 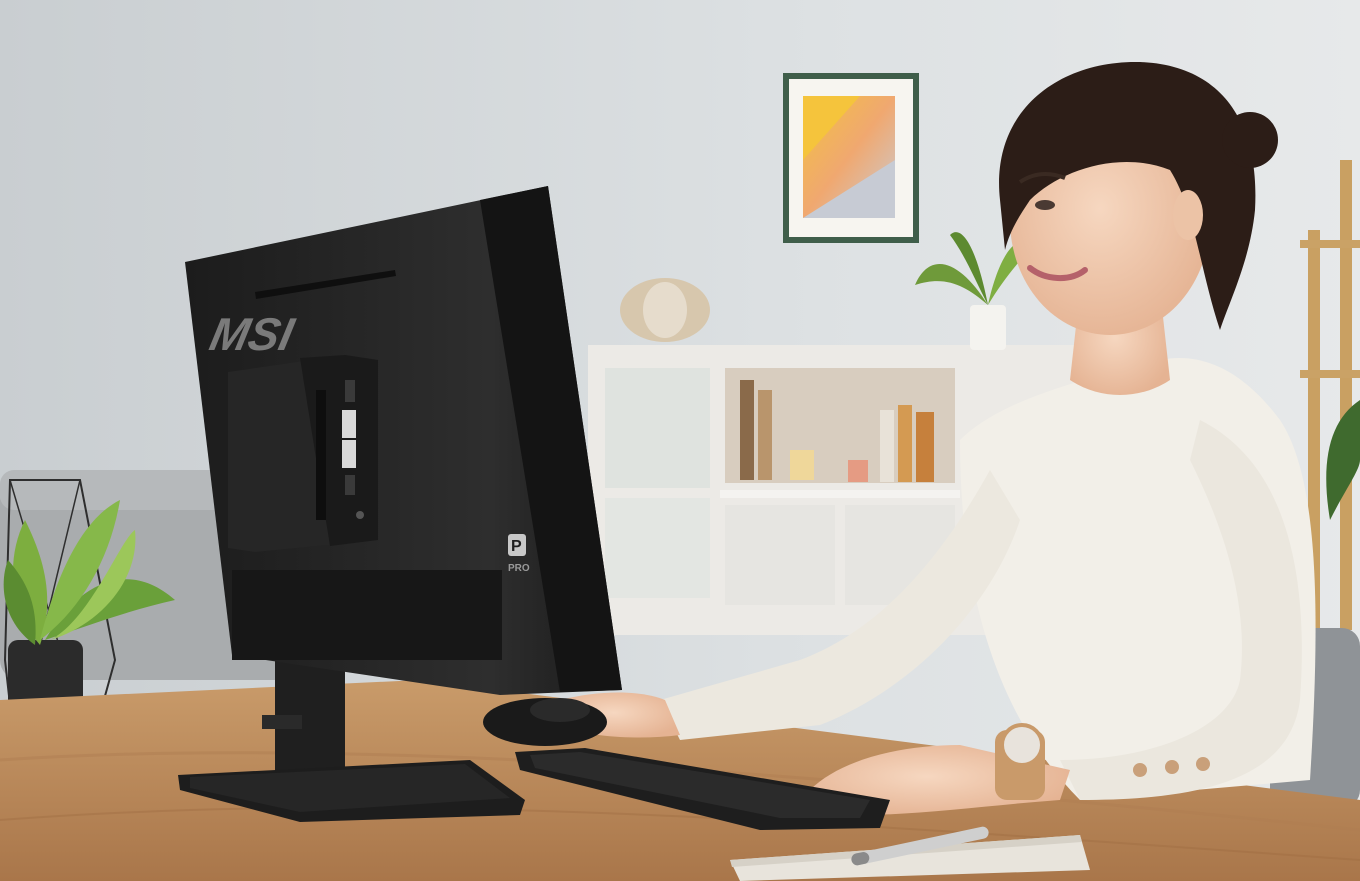 What do you see at coordinates (851, 158) in the screenshot?
I see `wall-art` at bounding box center [851, 158].